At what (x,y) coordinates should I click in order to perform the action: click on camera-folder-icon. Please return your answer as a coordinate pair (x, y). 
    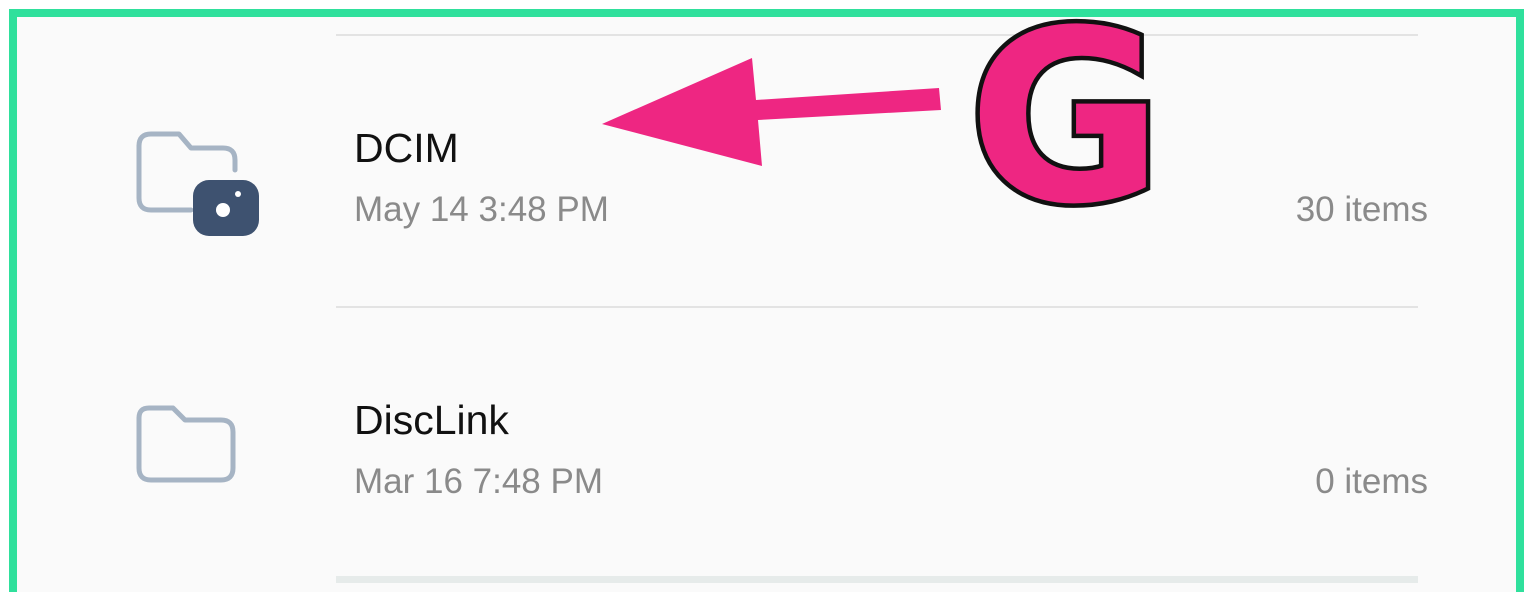
    Looking at the image, I should click on (205, 190).